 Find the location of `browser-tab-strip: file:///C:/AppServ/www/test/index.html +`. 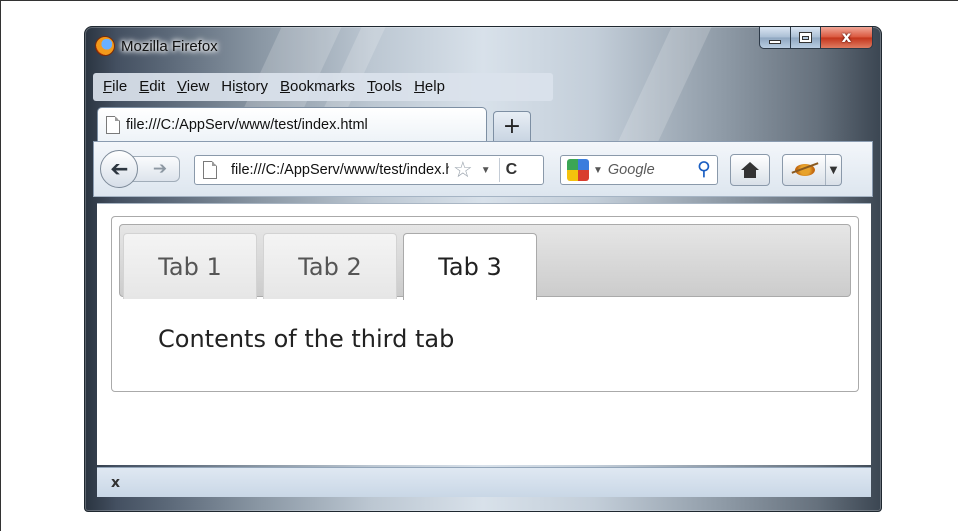

browser-tab-strip: file:///C:/AppServ/www/test/index.html + is located at coordinates (314, 124).